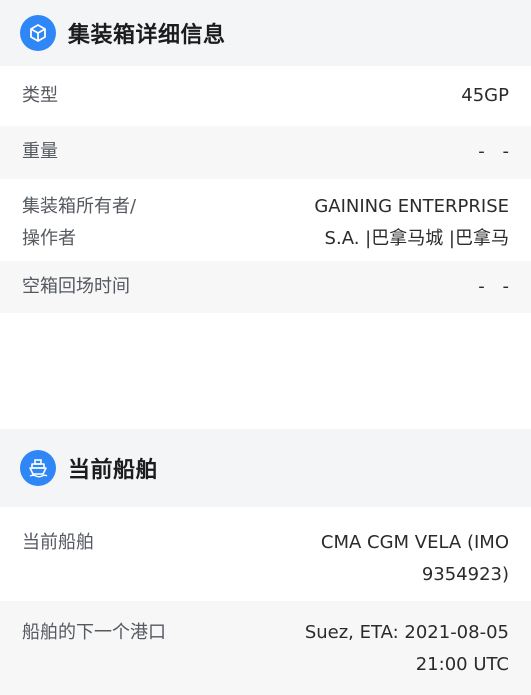 The image size is (531, 695). I want to click on current-vessel-value-line1: CMA CGM VELA (IMO, so click(414, 542).